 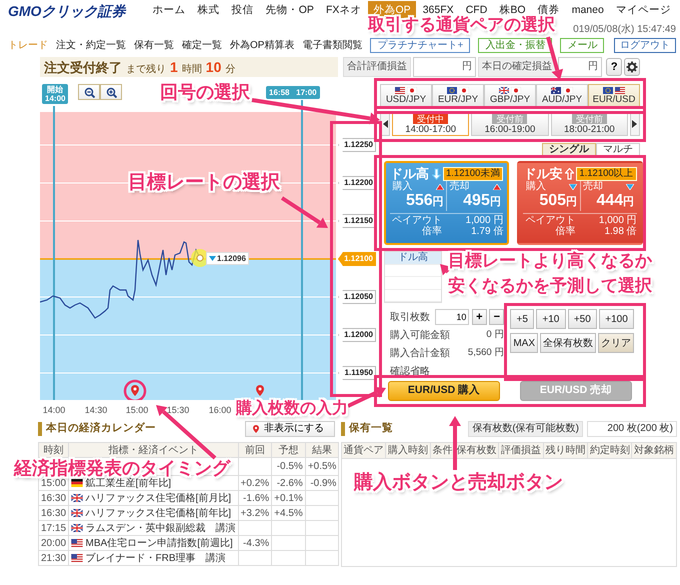 What do you see at coordinates (447, 203) in the screenshot?
I see `option-card: ドル高 1.12100未満 購入 556円 売却 495円 ペイアウト 1,000 円 倍率 1.79 倍` at bounding box center [447, 203].